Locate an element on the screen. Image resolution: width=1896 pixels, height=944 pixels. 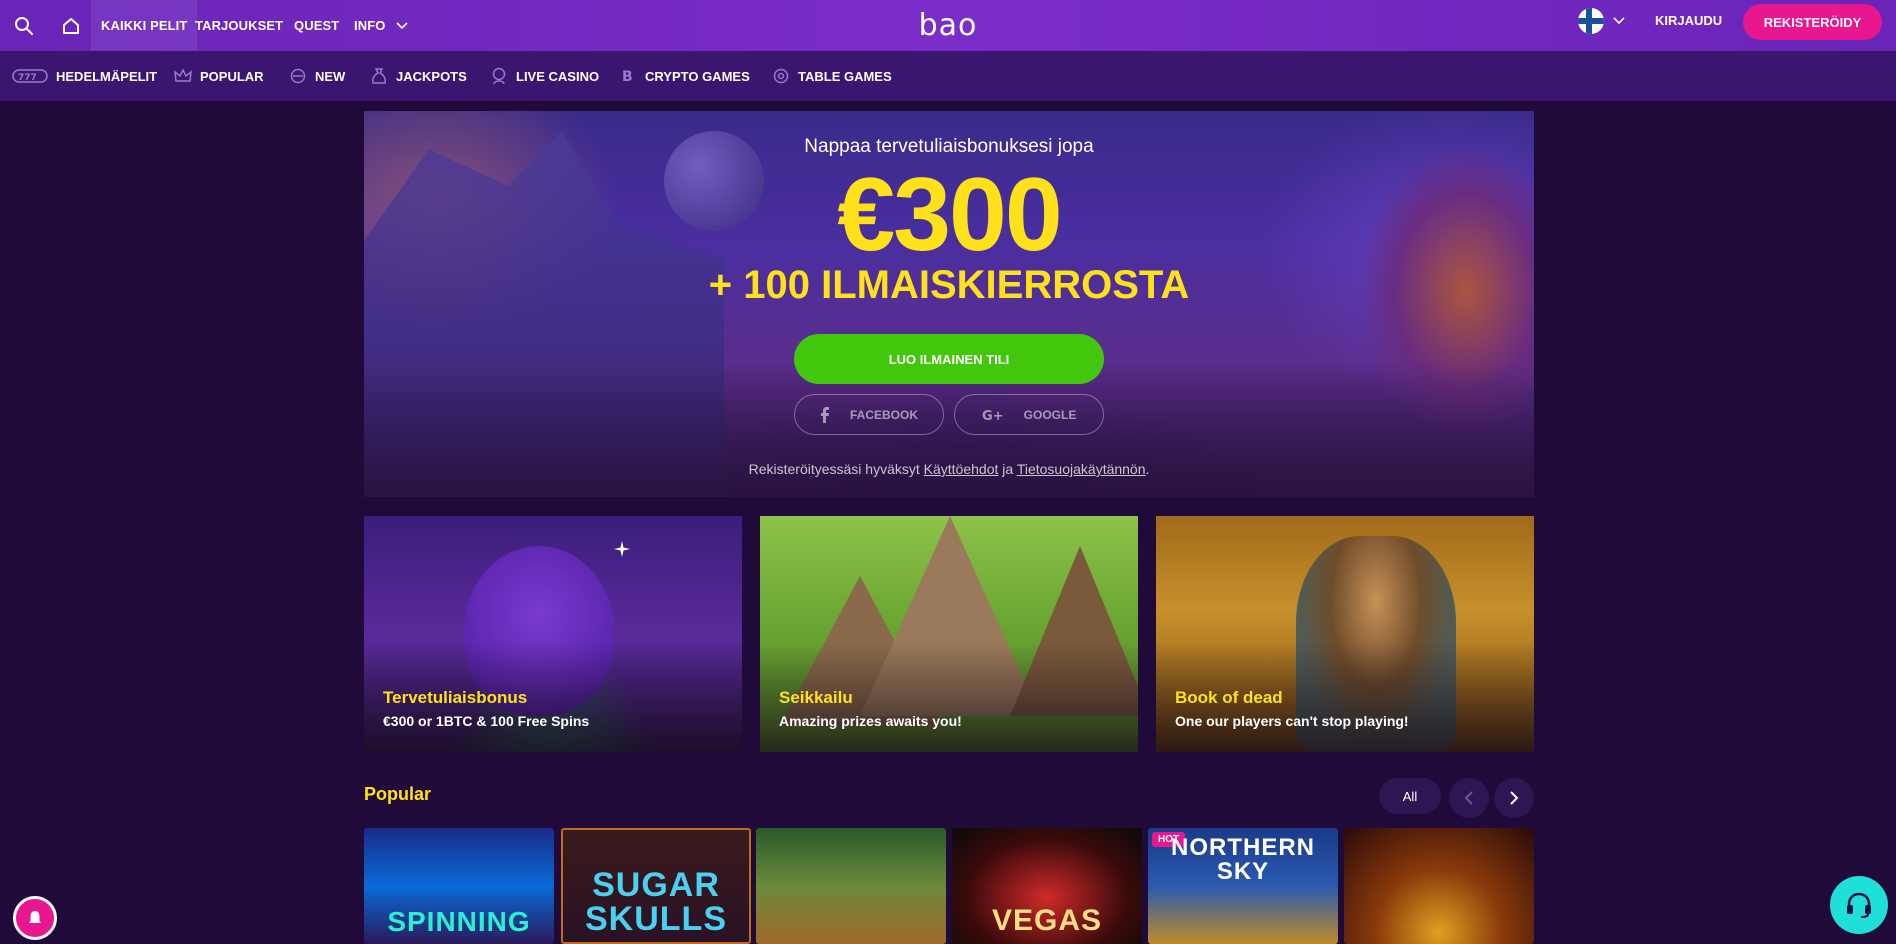
create-account-button: LUO ILMAINEN TILI is located at coordinates (949, 359).